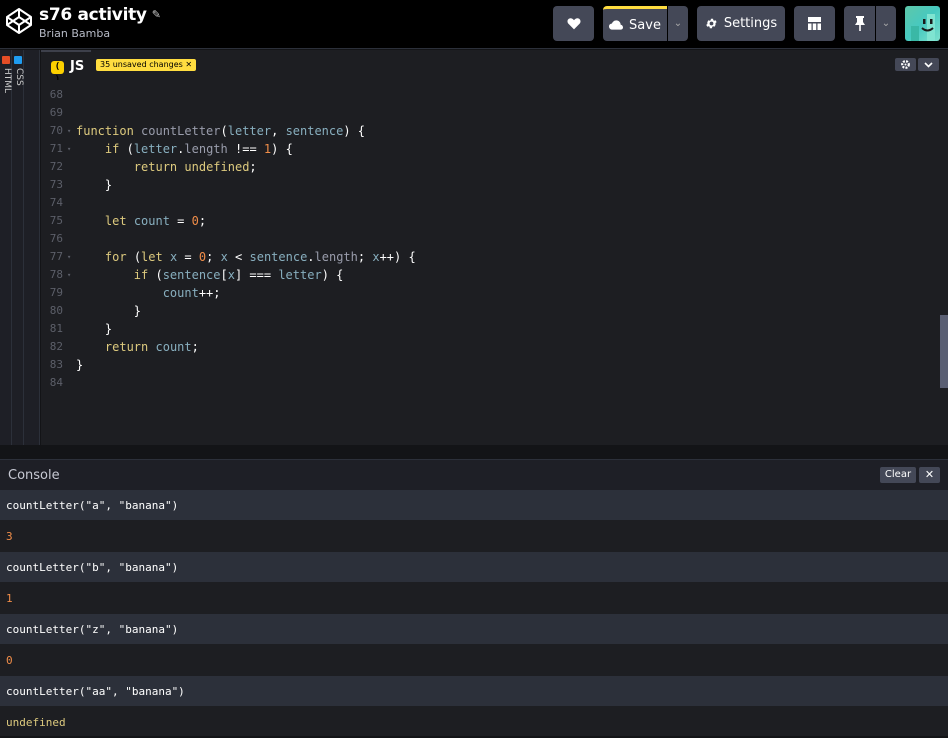  Describe the element at coordinates (944, 351) in the screenshot. I see `editor-scrollbar` at that location.